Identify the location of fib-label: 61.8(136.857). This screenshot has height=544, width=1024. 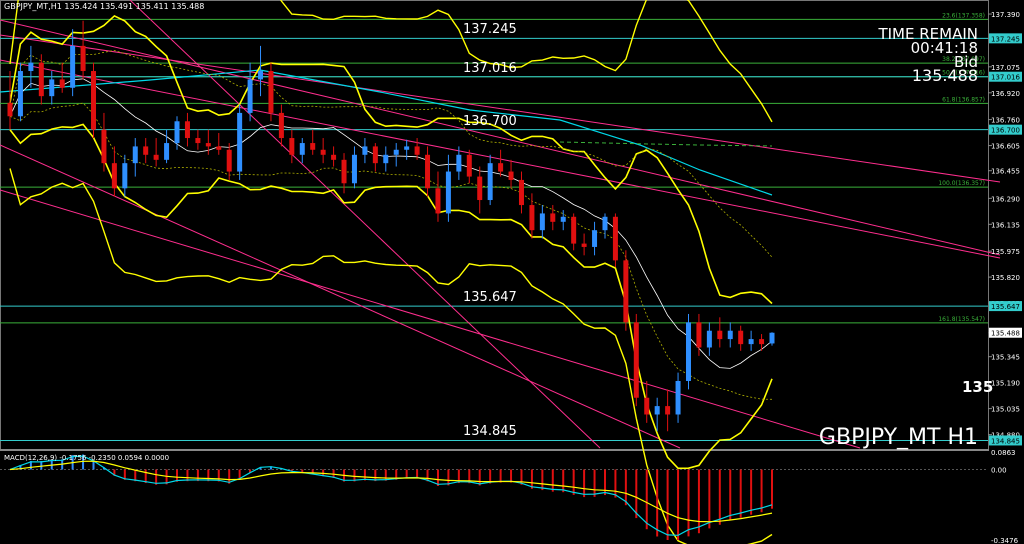
(963, 99).